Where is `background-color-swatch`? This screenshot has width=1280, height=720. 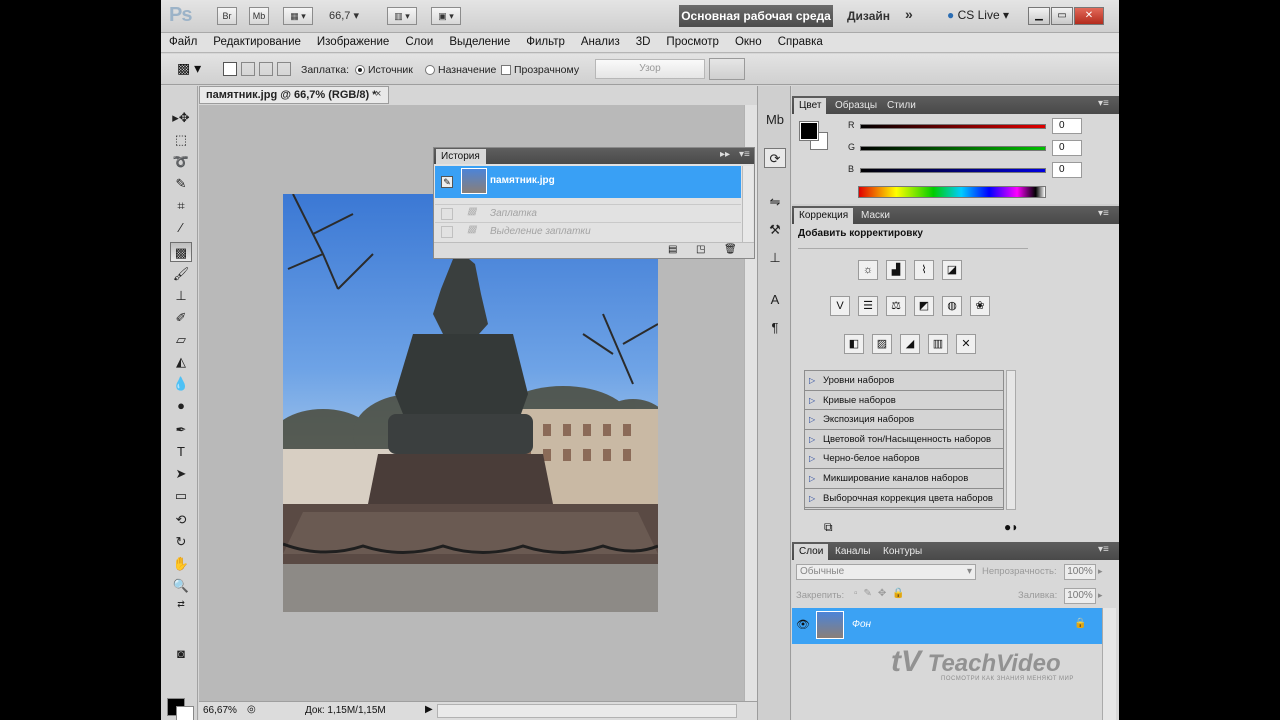
background-color-swatch is located at coordinates (185, 713).